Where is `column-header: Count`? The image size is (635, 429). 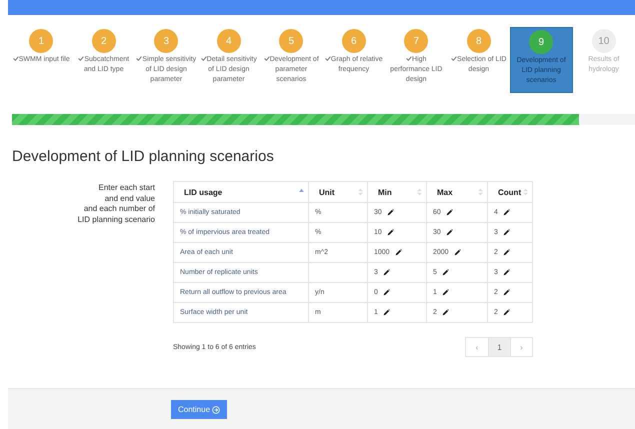
column-header: Count is located at coordinates (510, 192).